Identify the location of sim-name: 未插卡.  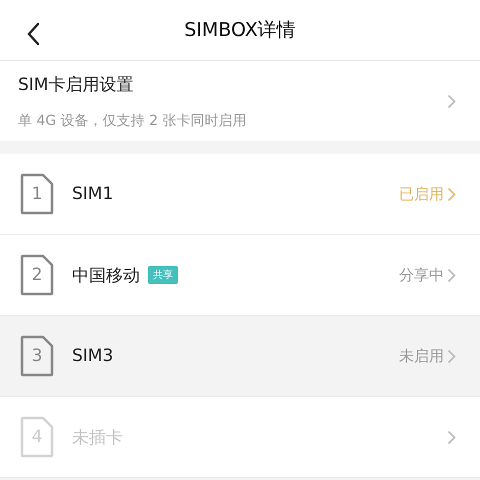
(97, 437).